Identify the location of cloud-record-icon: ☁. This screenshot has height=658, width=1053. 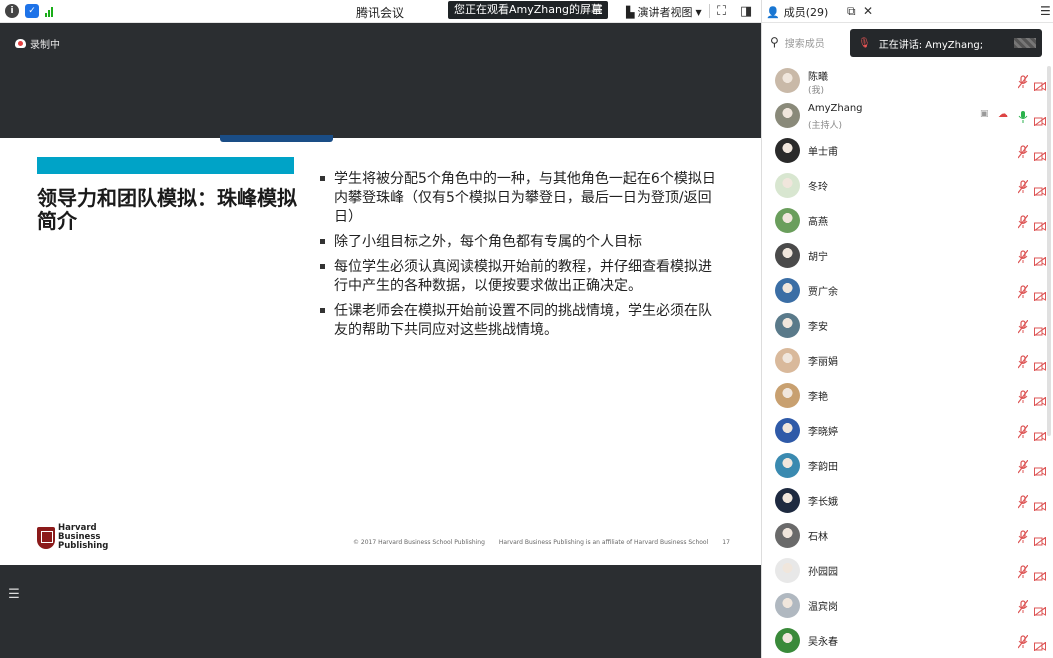
(1003, 114).